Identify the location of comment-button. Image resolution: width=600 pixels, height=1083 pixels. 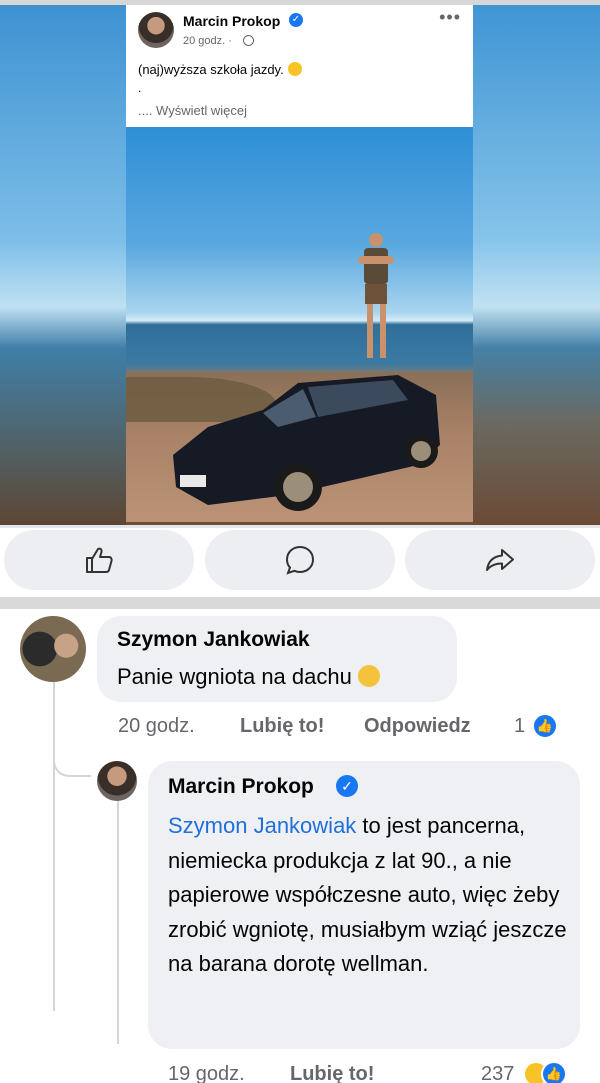
(300, 560).